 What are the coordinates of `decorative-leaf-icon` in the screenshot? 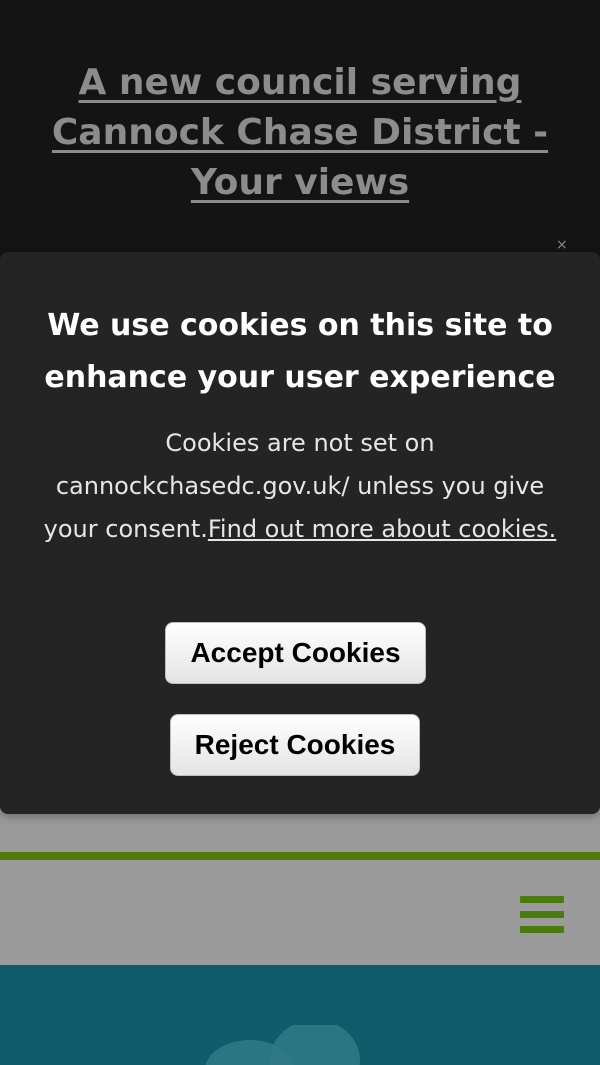 It's located at (282, 1045).